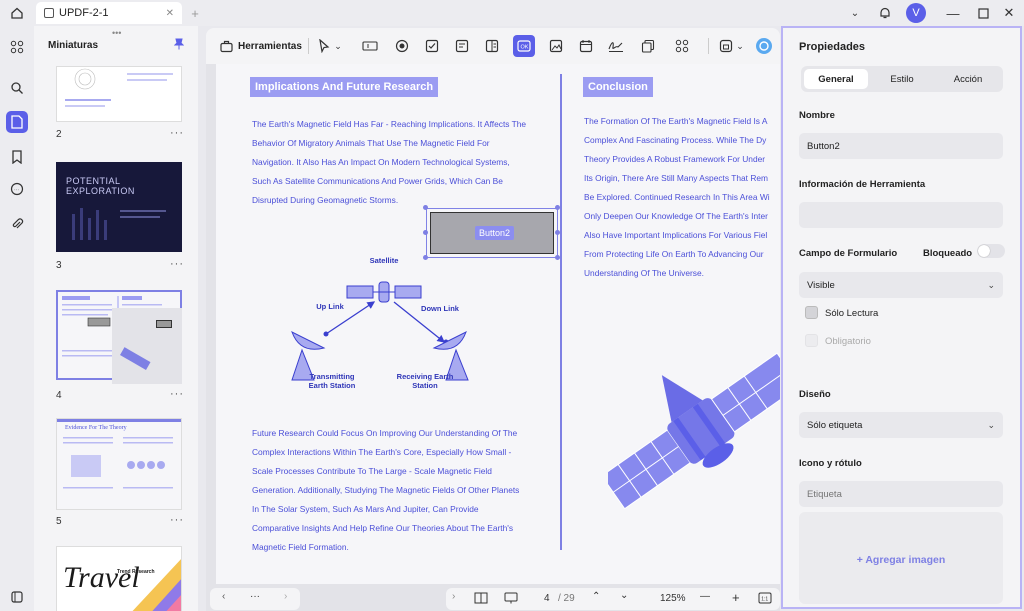 The height and width of the screenshot is (611, 1024). What do you see at coordinates (815, 394) in the screenshot?
I see `layout-label: Diseño` at bounding box center [815, 394].